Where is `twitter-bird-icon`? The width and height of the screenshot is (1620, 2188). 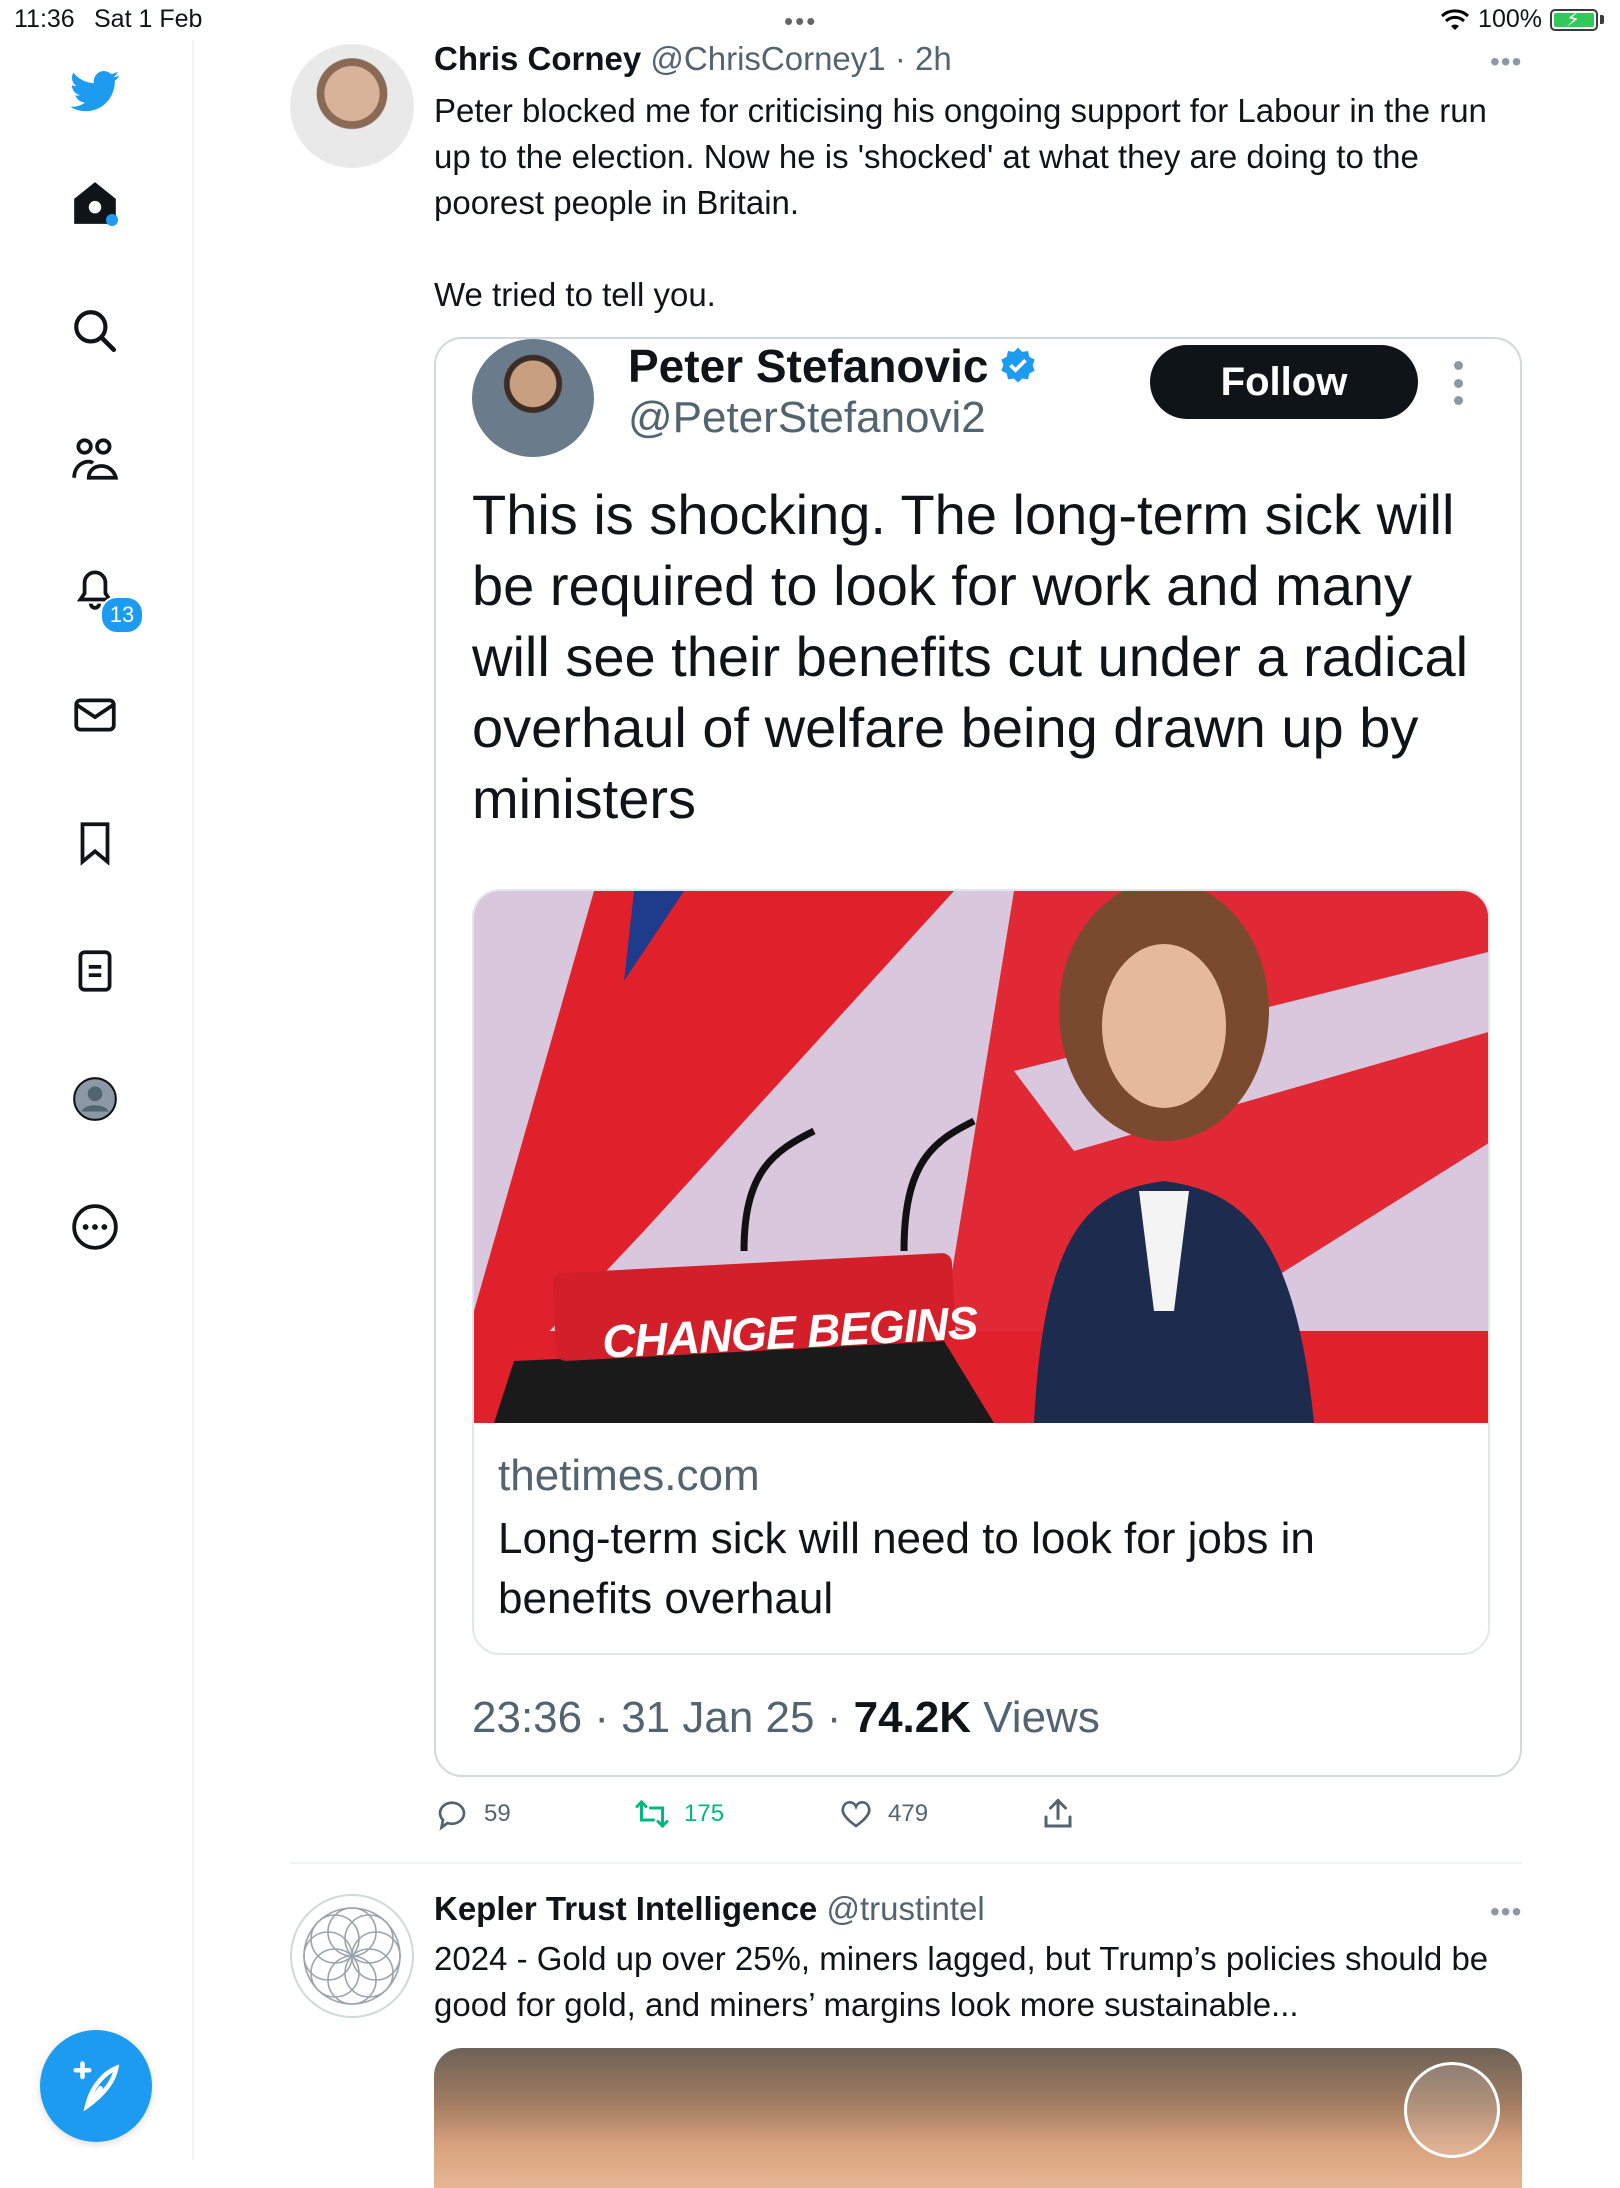
twitter-bird-icon is located at coordinates (95, 91).